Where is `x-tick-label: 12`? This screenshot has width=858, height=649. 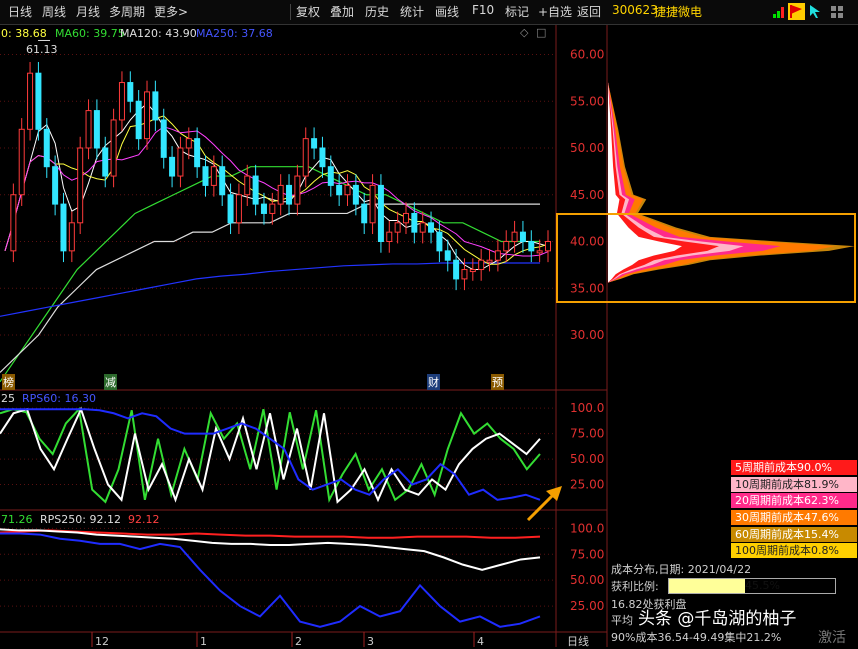
x-tick-label: 12 is located at coordinates (102, 641).